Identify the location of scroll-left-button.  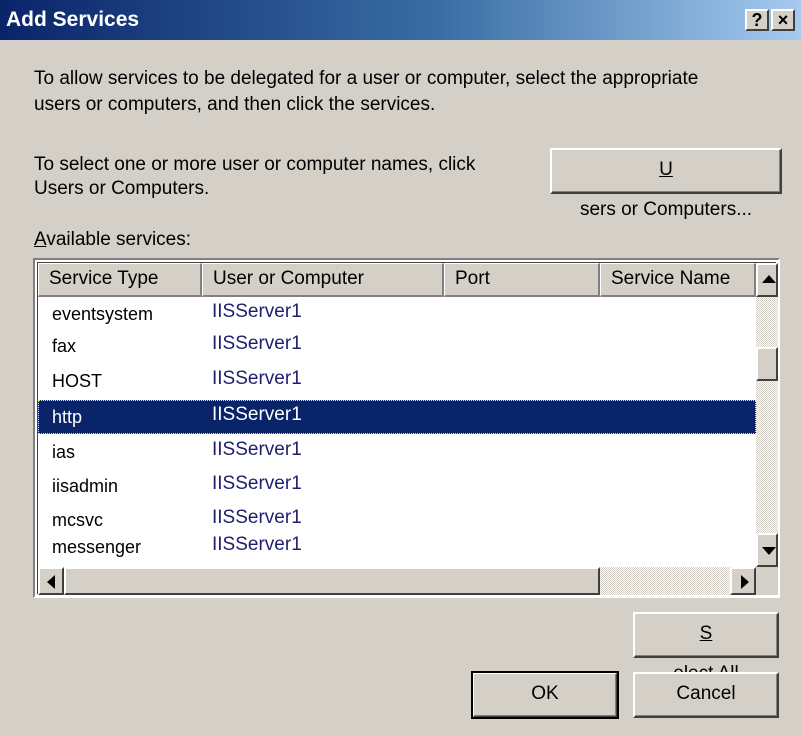
(51, 581).